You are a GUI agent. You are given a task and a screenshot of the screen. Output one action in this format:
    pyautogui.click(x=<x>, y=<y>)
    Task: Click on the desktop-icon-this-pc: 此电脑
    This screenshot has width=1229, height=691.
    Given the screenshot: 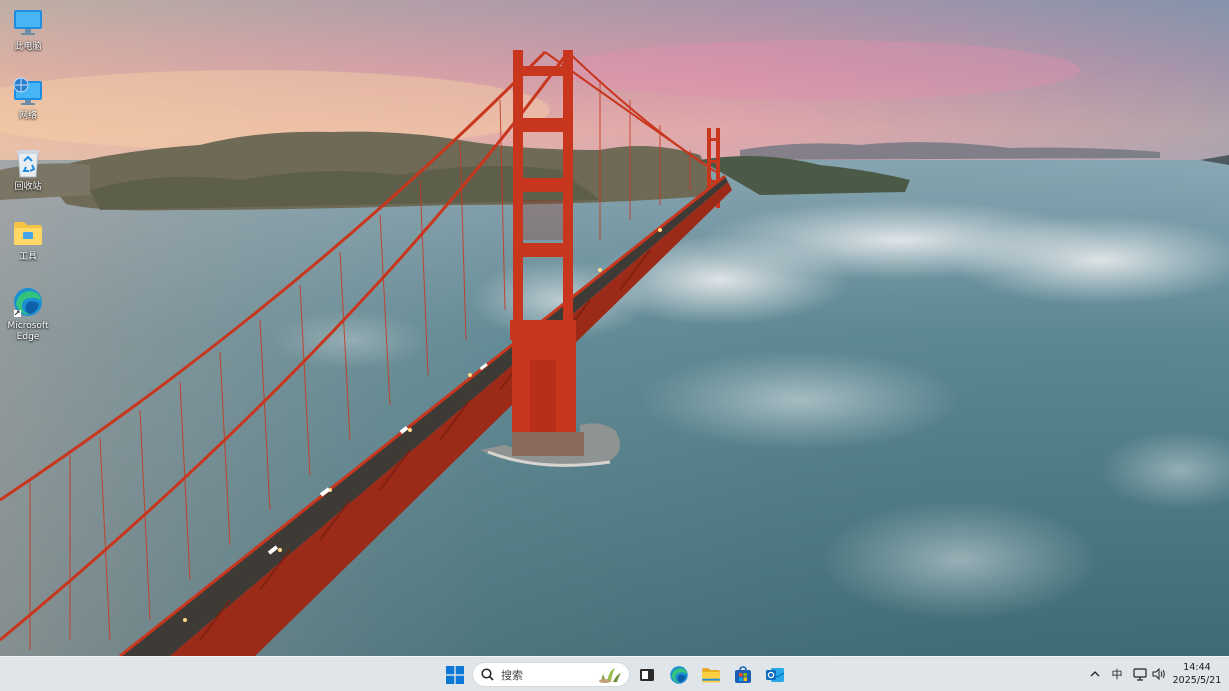 What is the action you would take?
    pyautogui.click(x=28, y=29)
    